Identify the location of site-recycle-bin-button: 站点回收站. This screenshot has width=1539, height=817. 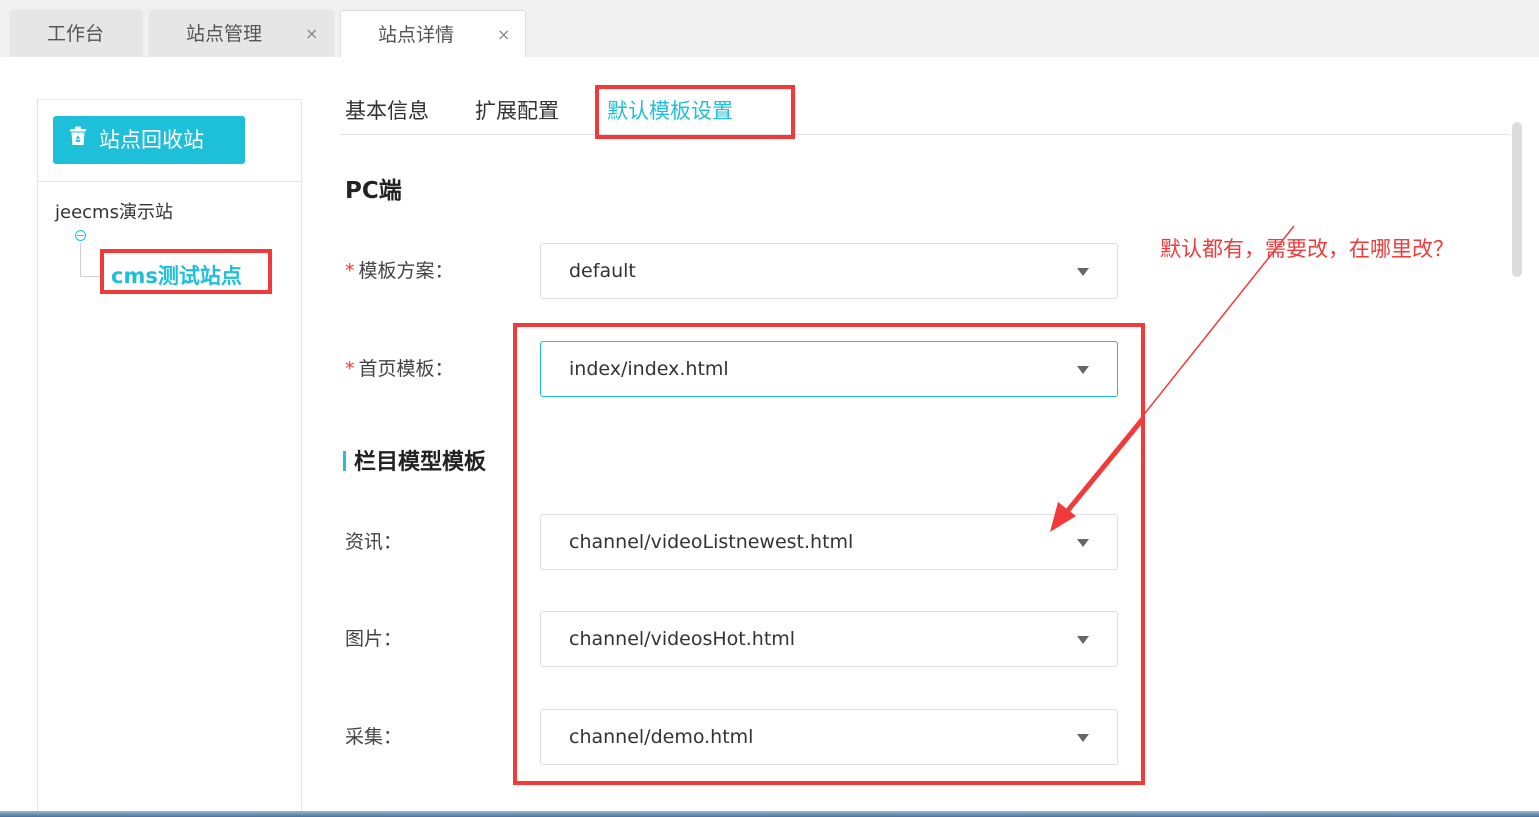
(149, 140).